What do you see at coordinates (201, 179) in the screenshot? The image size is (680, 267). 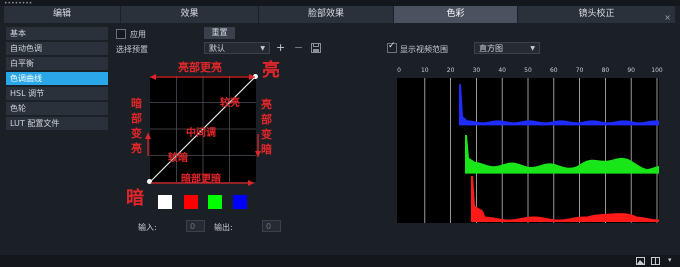 I see `annotation-shadows-darker: 暗部更暗` at bounding box center [201, 179].